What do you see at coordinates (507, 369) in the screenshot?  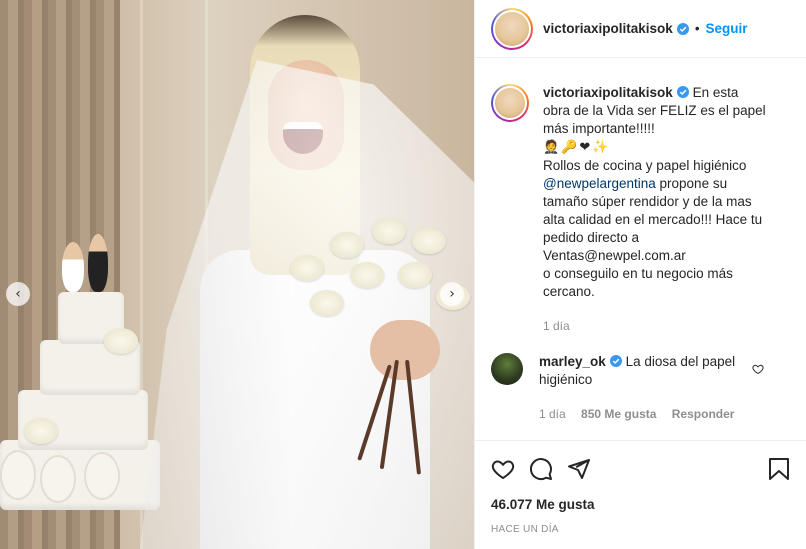 I see `reply-author-avatar` at bounding box center [507, 369].